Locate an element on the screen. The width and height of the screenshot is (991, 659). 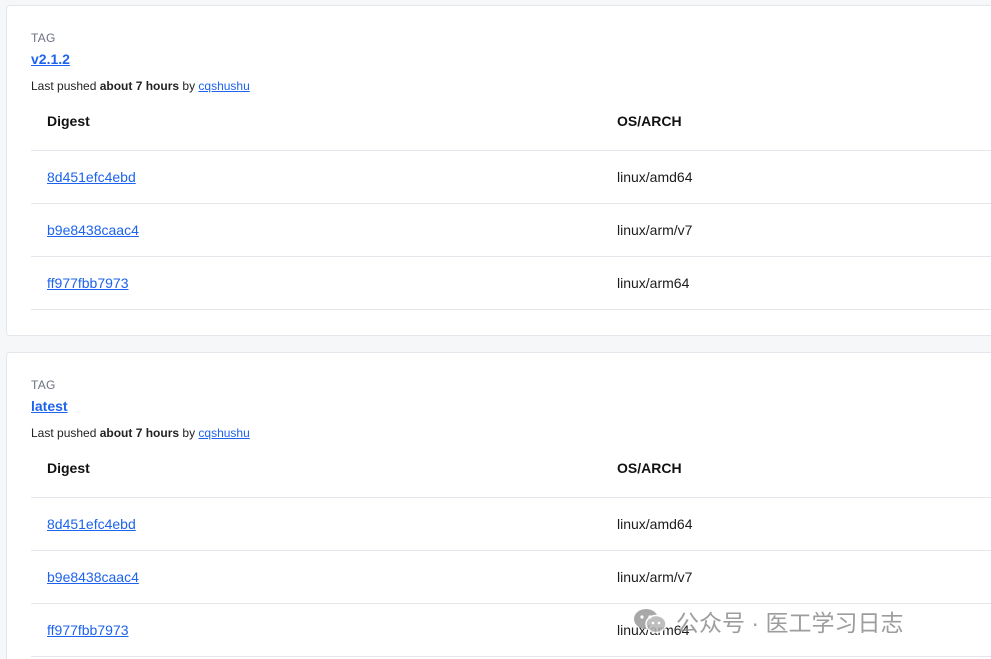
table-row: ff977fbb7973 linux/arm64 is located at coordinates (511, 283).